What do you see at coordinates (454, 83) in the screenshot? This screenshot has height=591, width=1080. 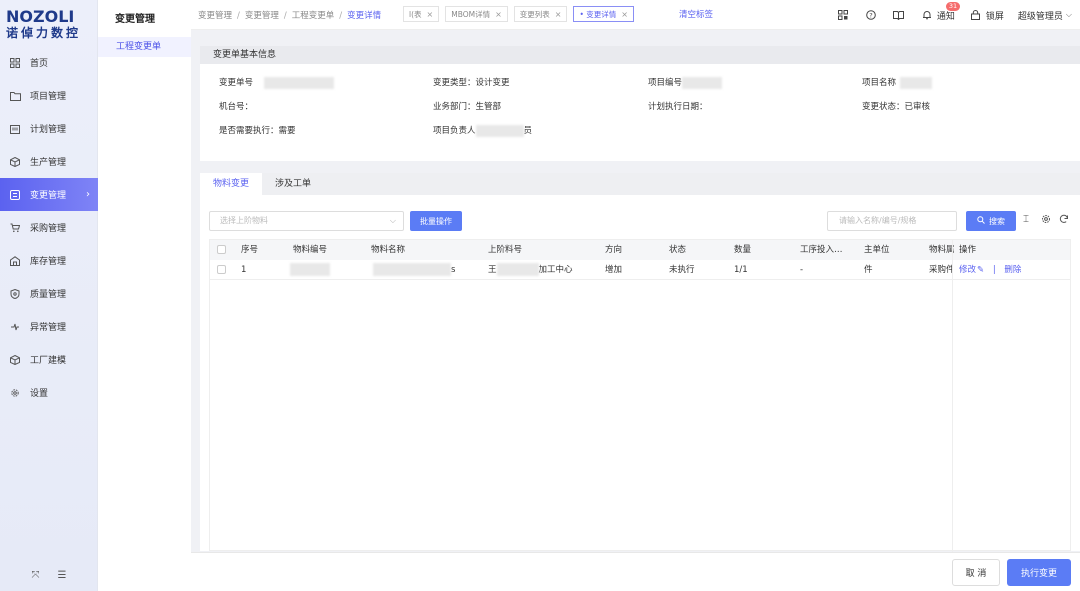 I see `field-label: 变更类型：` at bounding box center [454, 83].